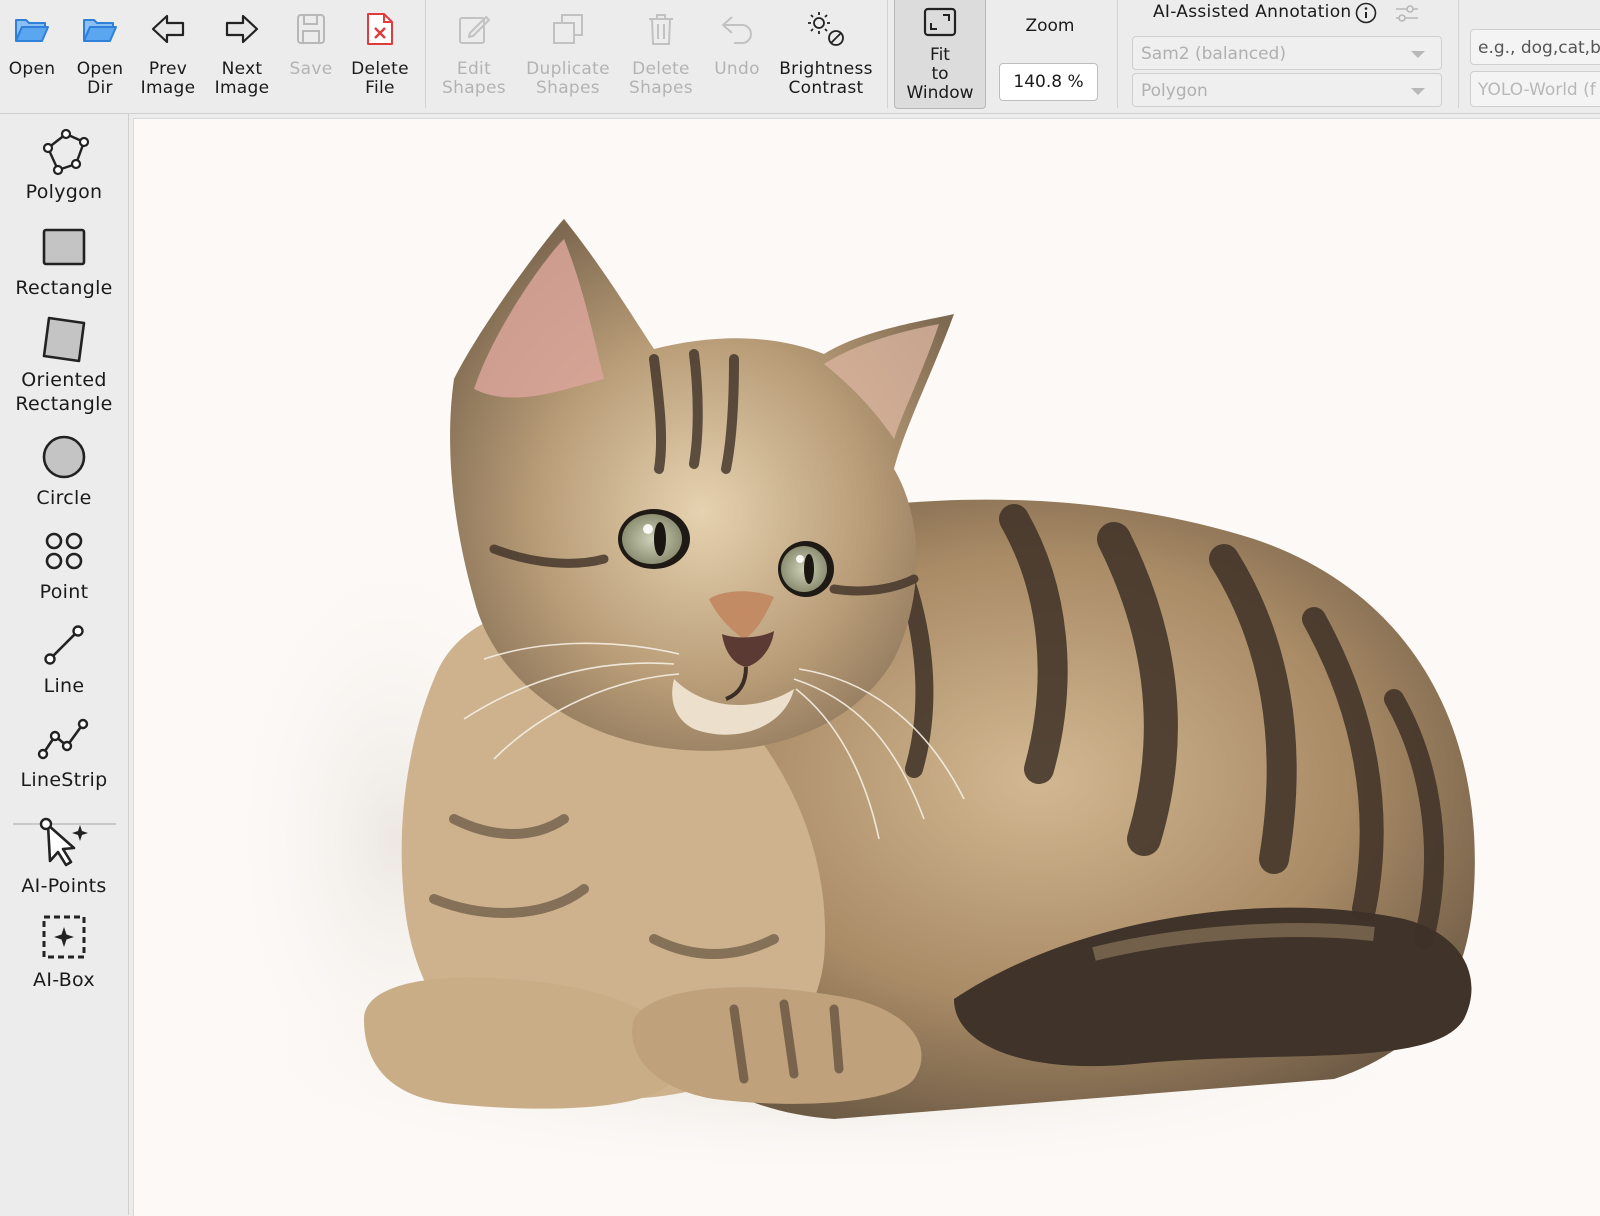  I want to click on open-dir-label: Open Dir, so click(100, 78).